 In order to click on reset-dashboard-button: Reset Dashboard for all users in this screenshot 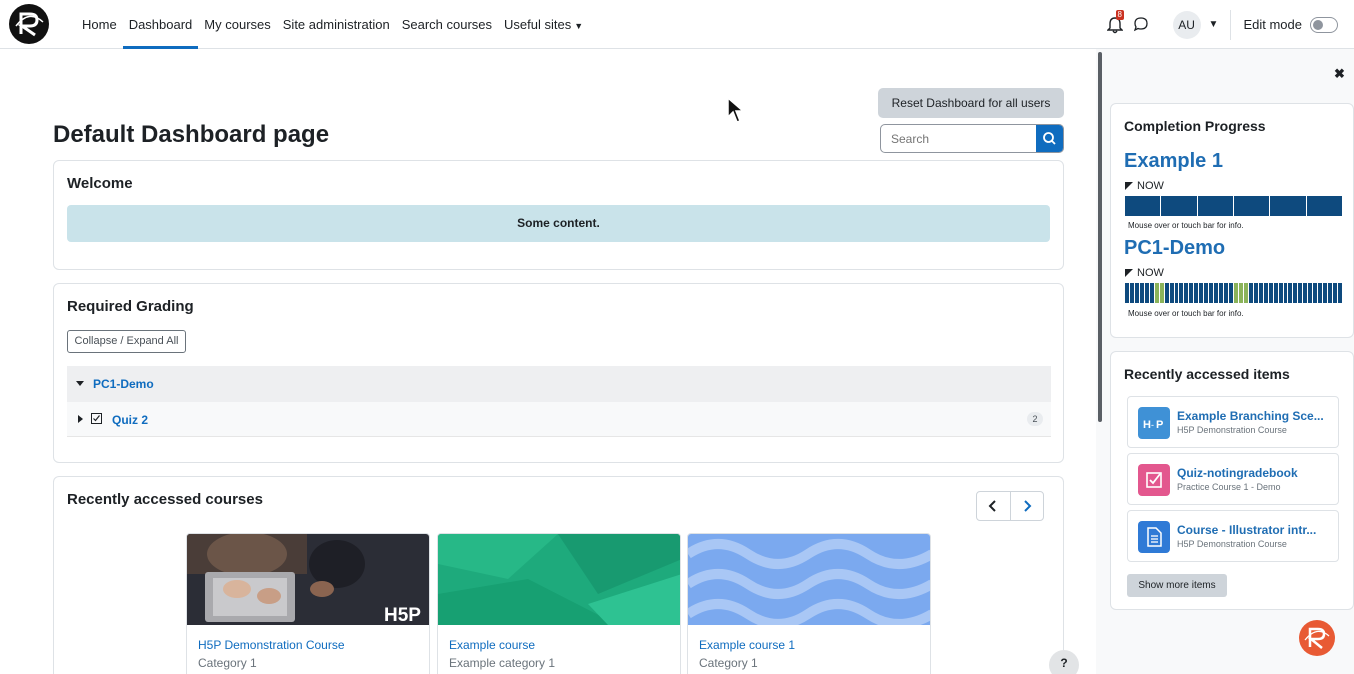, I will do `click(971, 103)`.